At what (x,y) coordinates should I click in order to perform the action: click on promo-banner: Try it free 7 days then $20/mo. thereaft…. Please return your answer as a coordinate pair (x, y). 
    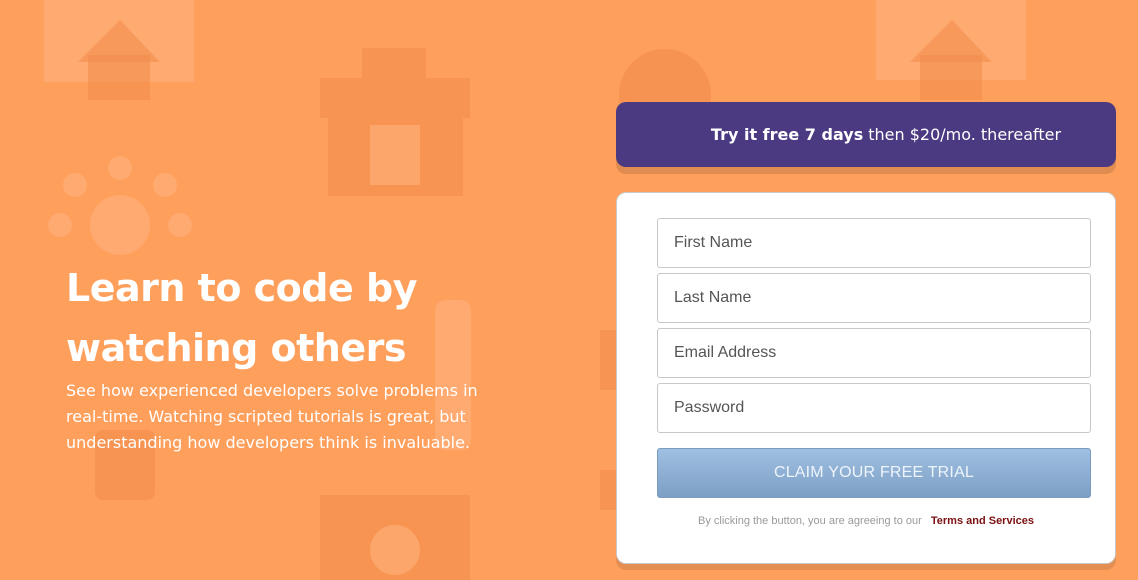
    Looking at the image, I should click on (866, 134).